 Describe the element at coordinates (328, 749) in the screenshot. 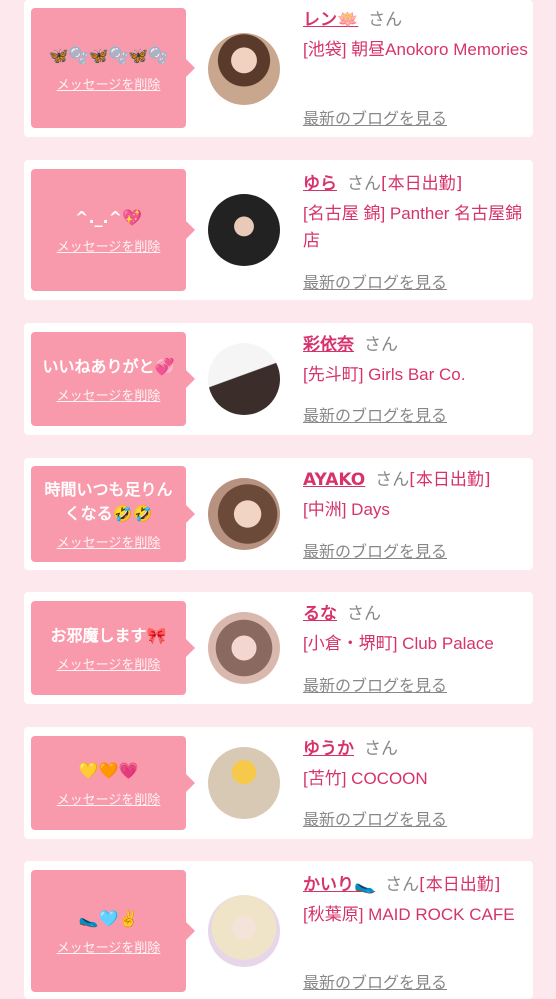

I see `cast-name-link: ゆうか` at that location.